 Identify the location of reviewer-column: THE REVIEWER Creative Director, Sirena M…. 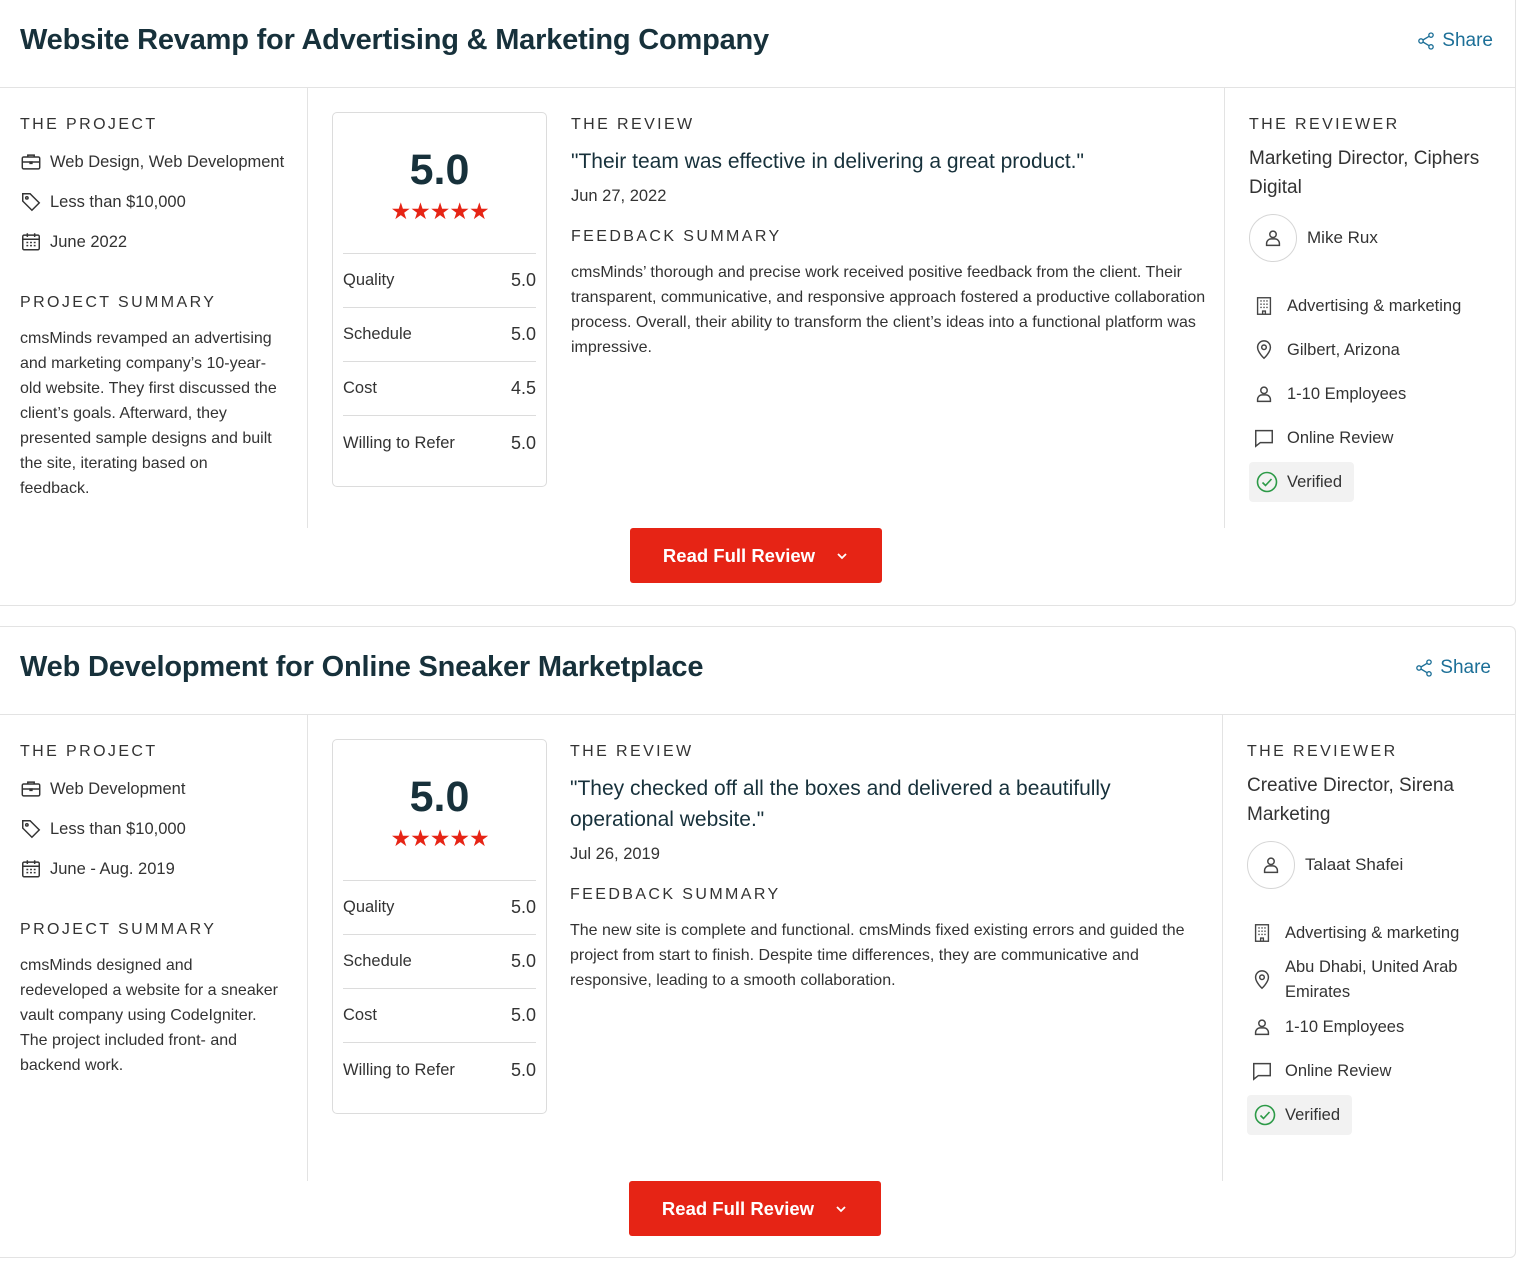
(1377, 939).